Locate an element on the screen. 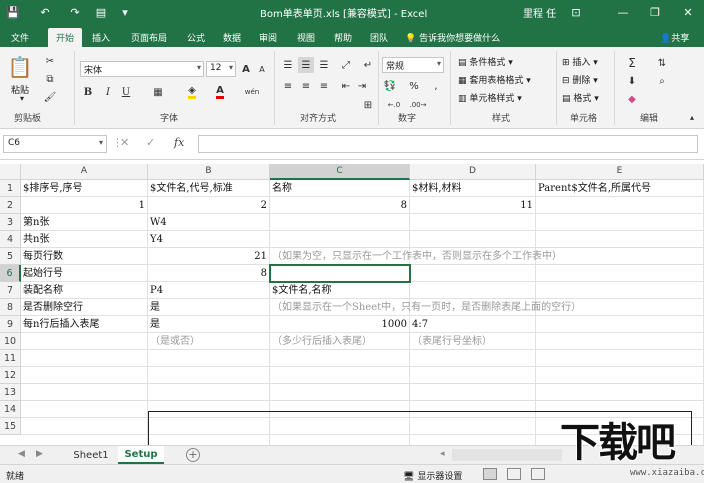  cell-c7: $文件名,名称 is located at coordinates (340, 290).